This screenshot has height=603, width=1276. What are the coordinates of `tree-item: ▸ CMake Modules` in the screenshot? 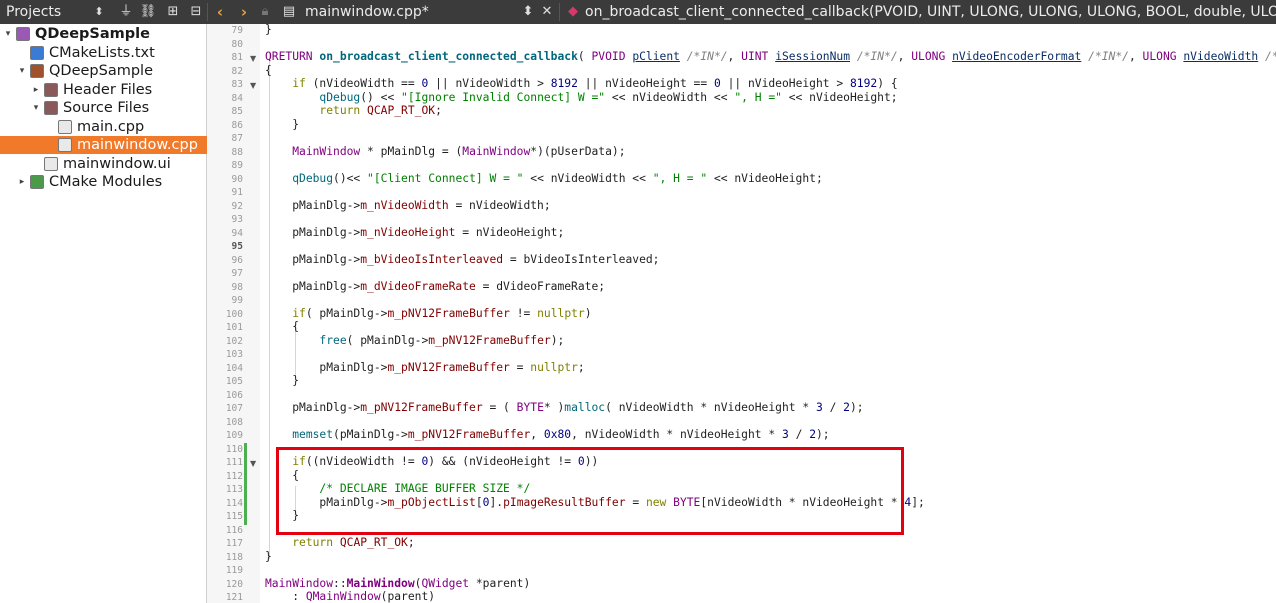 It's located at (103, 182).